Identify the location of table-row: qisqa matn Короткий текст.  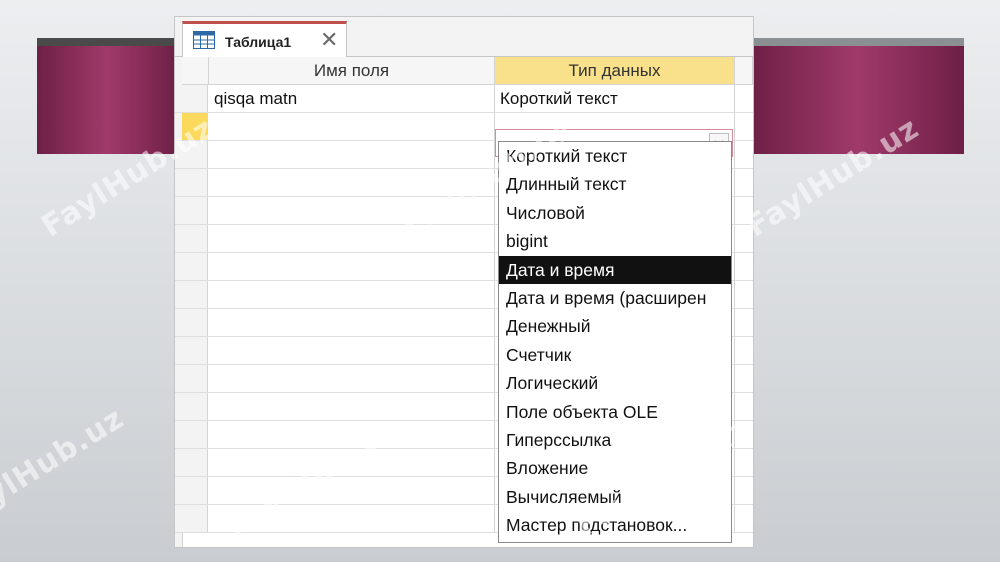
(464, 99).